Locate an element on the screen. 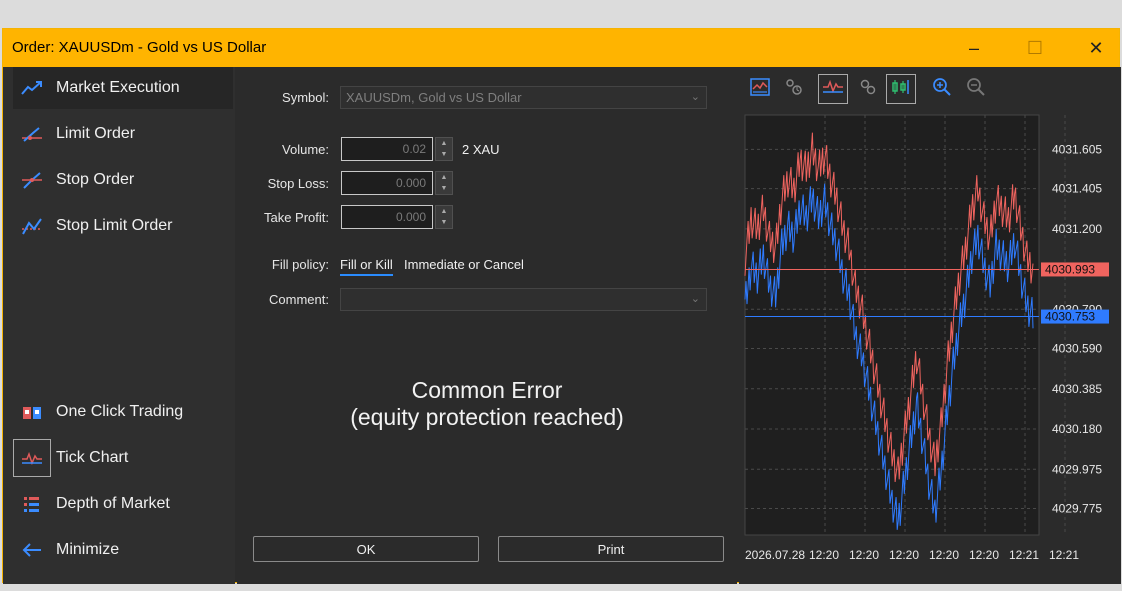  sidebar-item-stop-order: Stop Order is located at coordinates (123, 180).